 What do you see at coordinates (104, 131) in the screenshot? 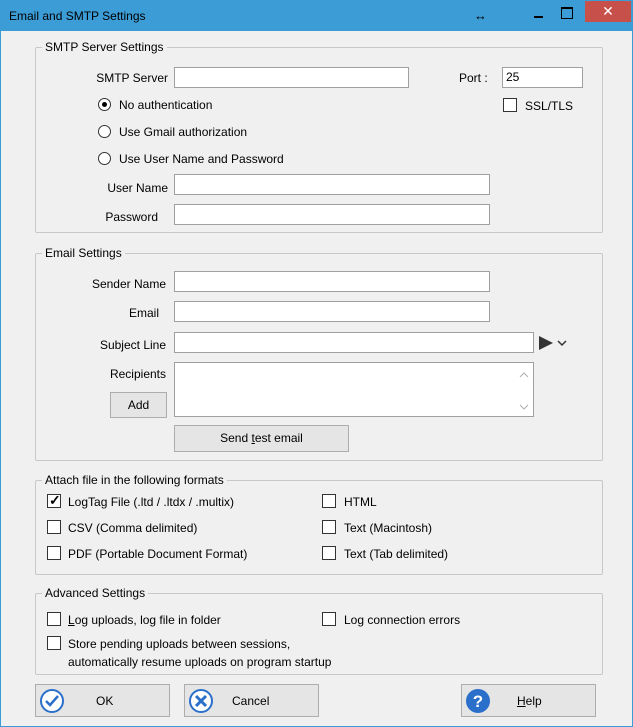
I see `gmail-authorization-radio` at bounding box center [104, 131].